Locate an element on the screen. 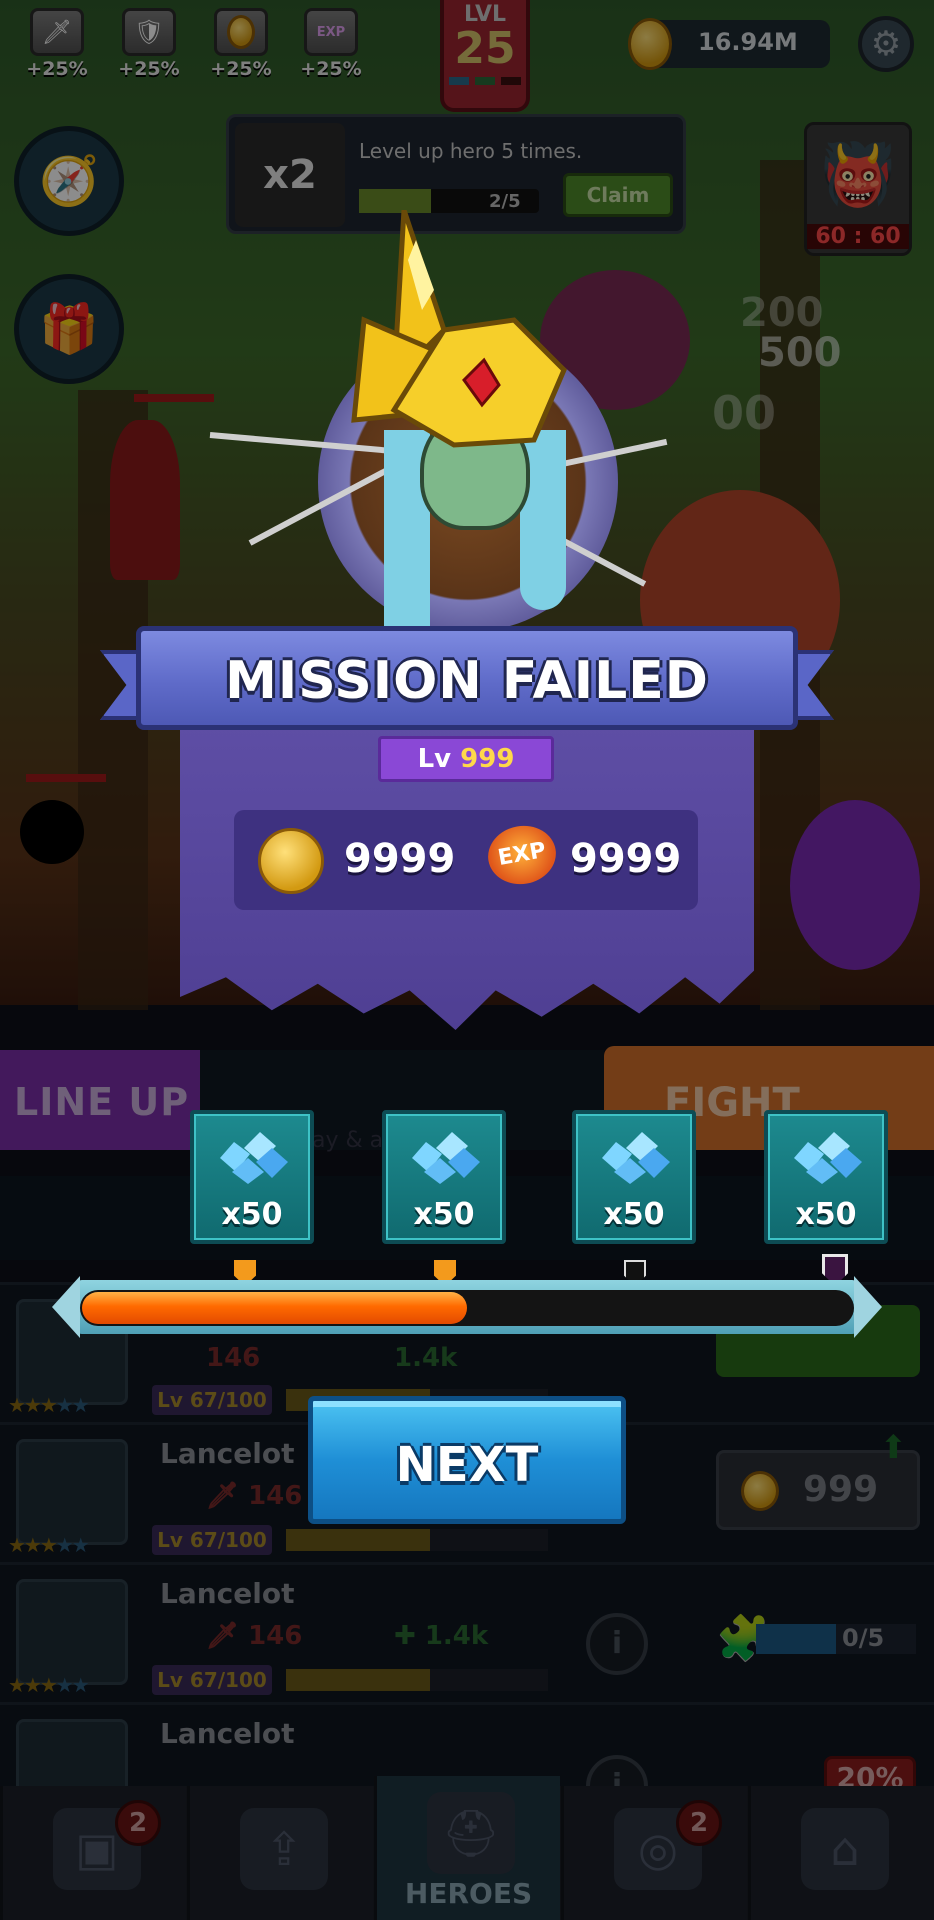 This screenshot has width=934, height=1920. next-button-label: NEXT is located at coordinates (467, 1465).